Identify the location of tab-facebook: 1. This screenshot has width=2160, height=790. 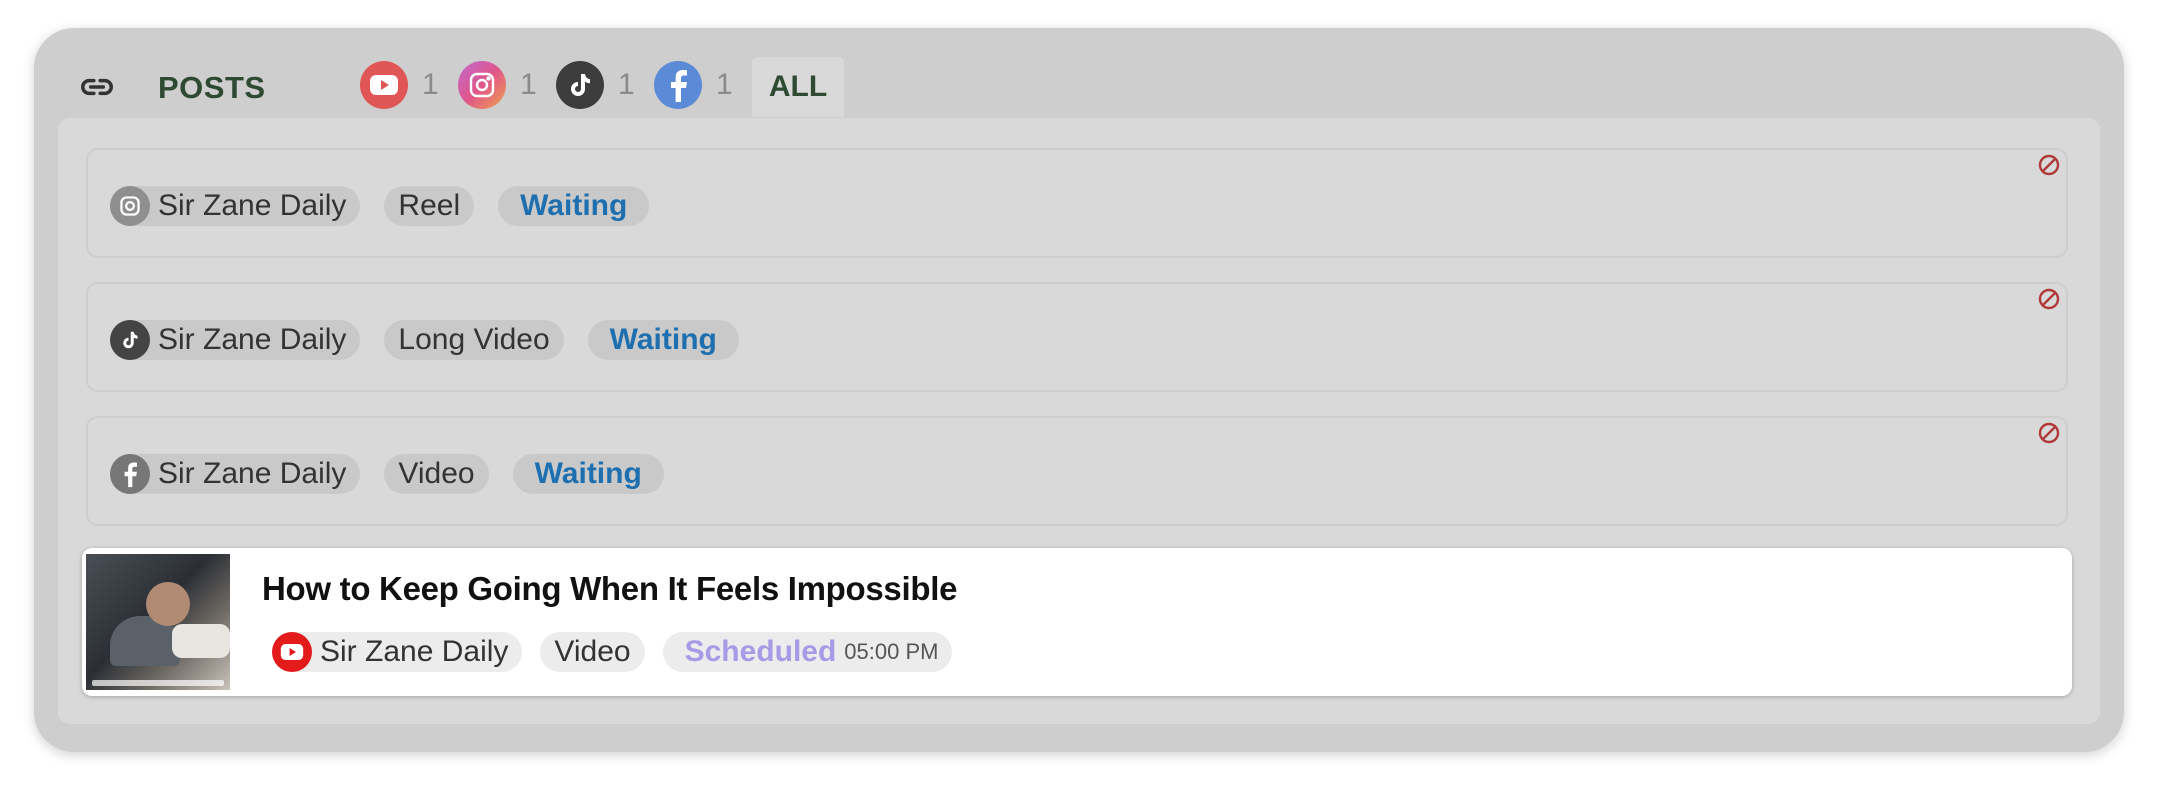
(693, 85).